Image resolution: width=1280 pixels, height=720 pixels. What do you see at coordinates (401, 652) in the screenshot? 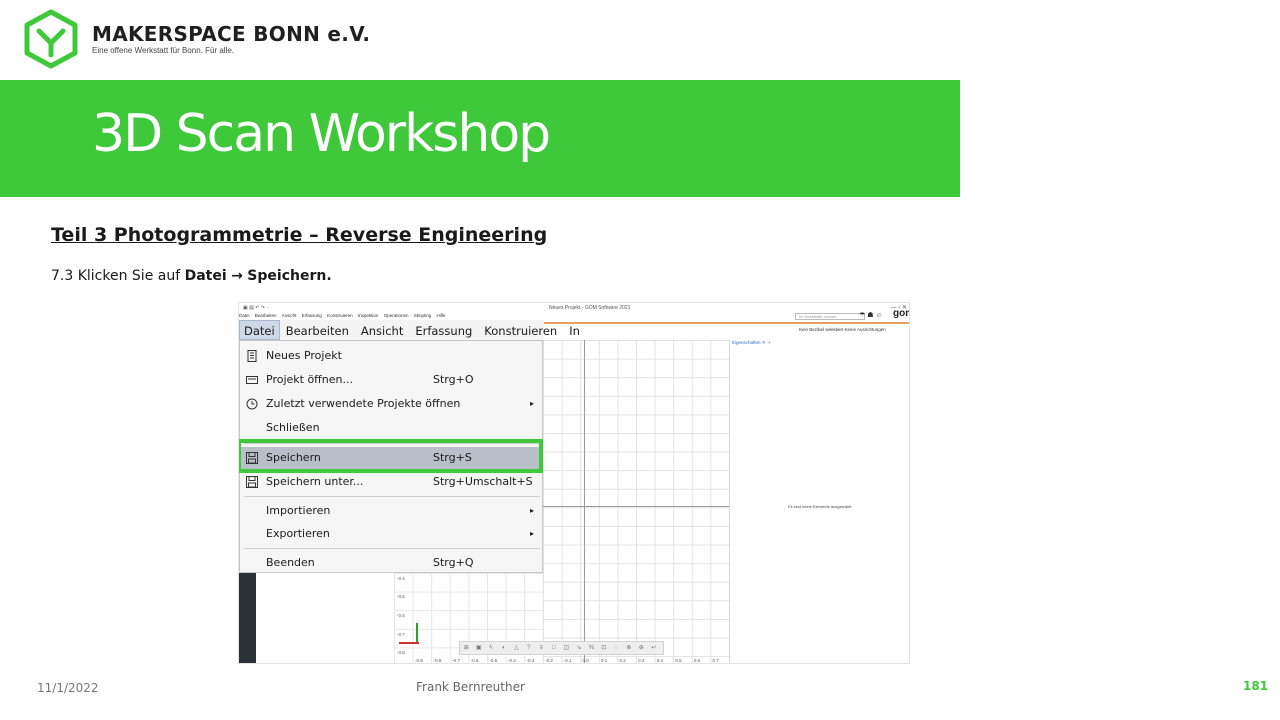
I see `y-tick: -0.8` at bounding box center [401, 652].